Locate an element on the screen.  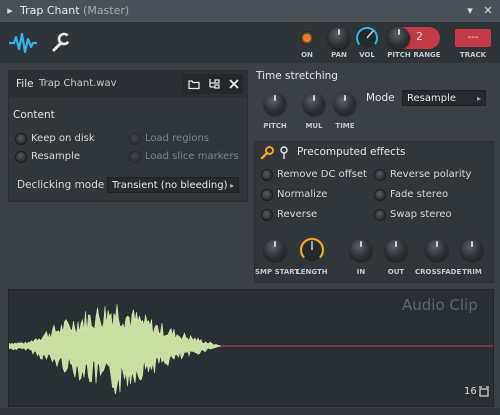
load-regions-label: Load regions is located at coordinates (177, 138).